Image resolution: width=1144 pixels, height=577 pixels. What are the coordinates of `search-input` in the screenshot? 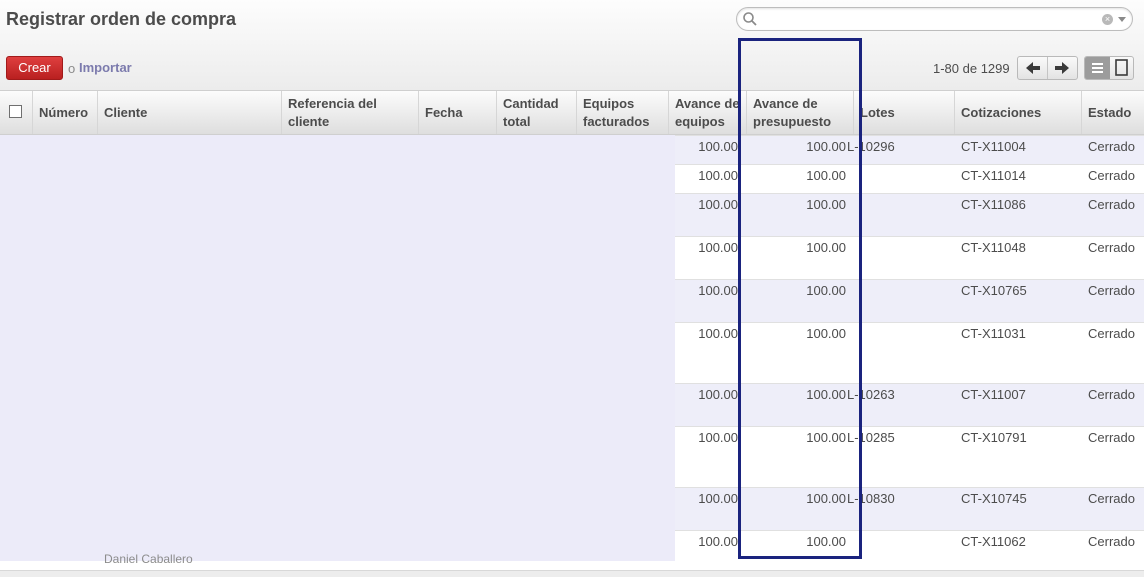 It's located at (931, 20).